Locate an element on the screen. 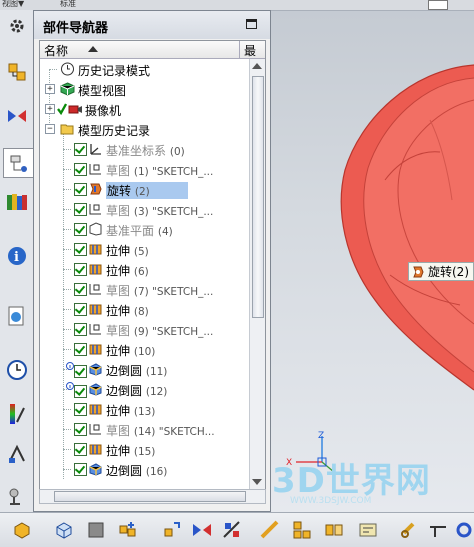  history-clock-icon is located at coordinates (17, 370).